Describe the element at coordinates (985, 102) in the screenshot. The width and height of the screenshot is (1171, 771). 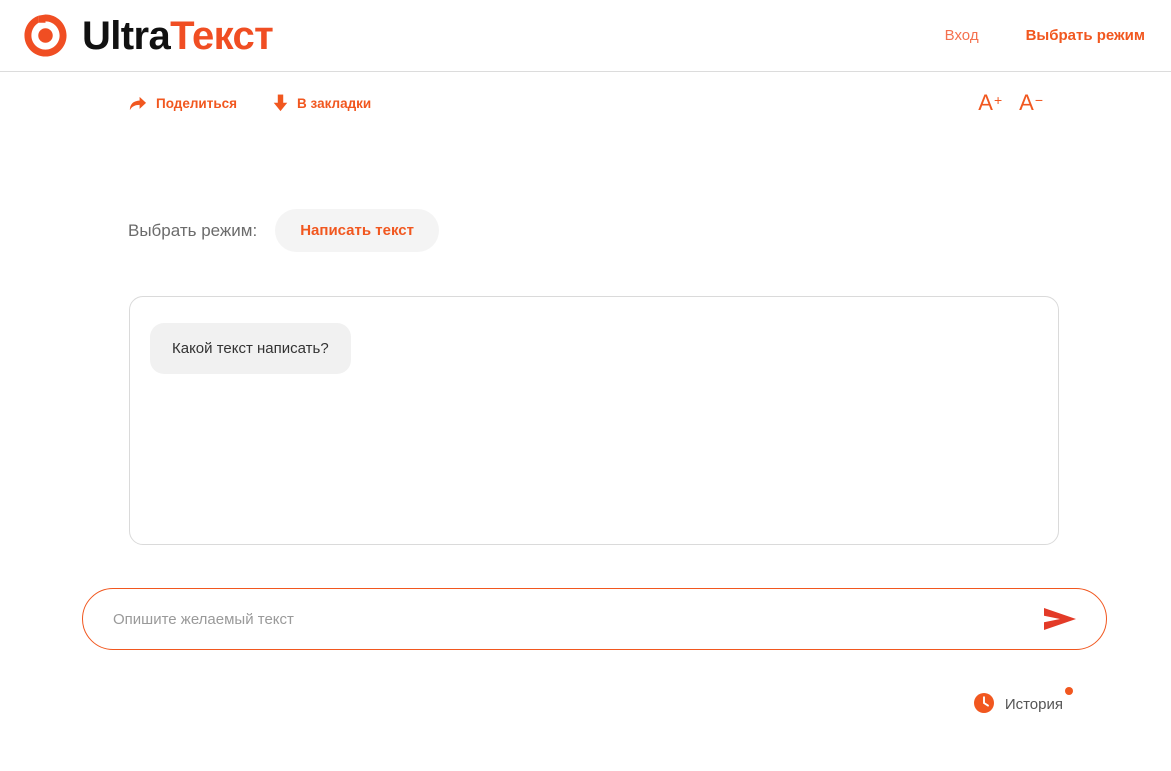
I see `font-increase-letter: A` at that location.